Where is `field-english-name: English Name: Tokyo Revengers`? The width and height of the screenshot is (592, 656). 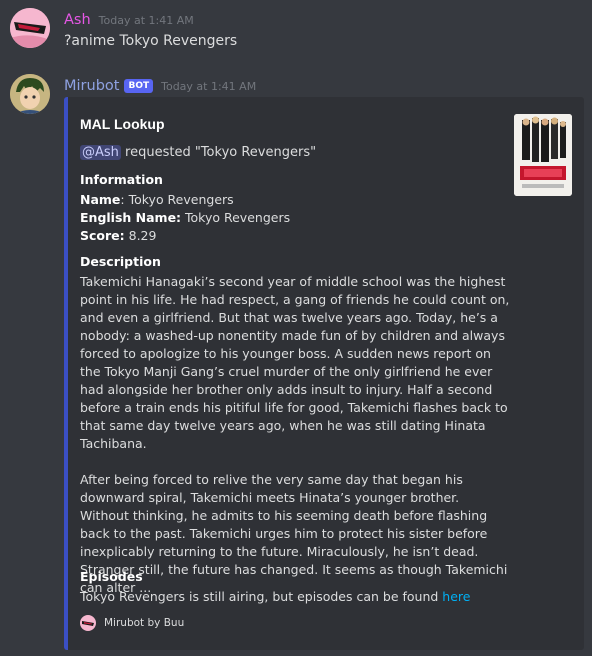 field-english-name: English Name: Tokyo Revengers is located at coordinates (185, 217).